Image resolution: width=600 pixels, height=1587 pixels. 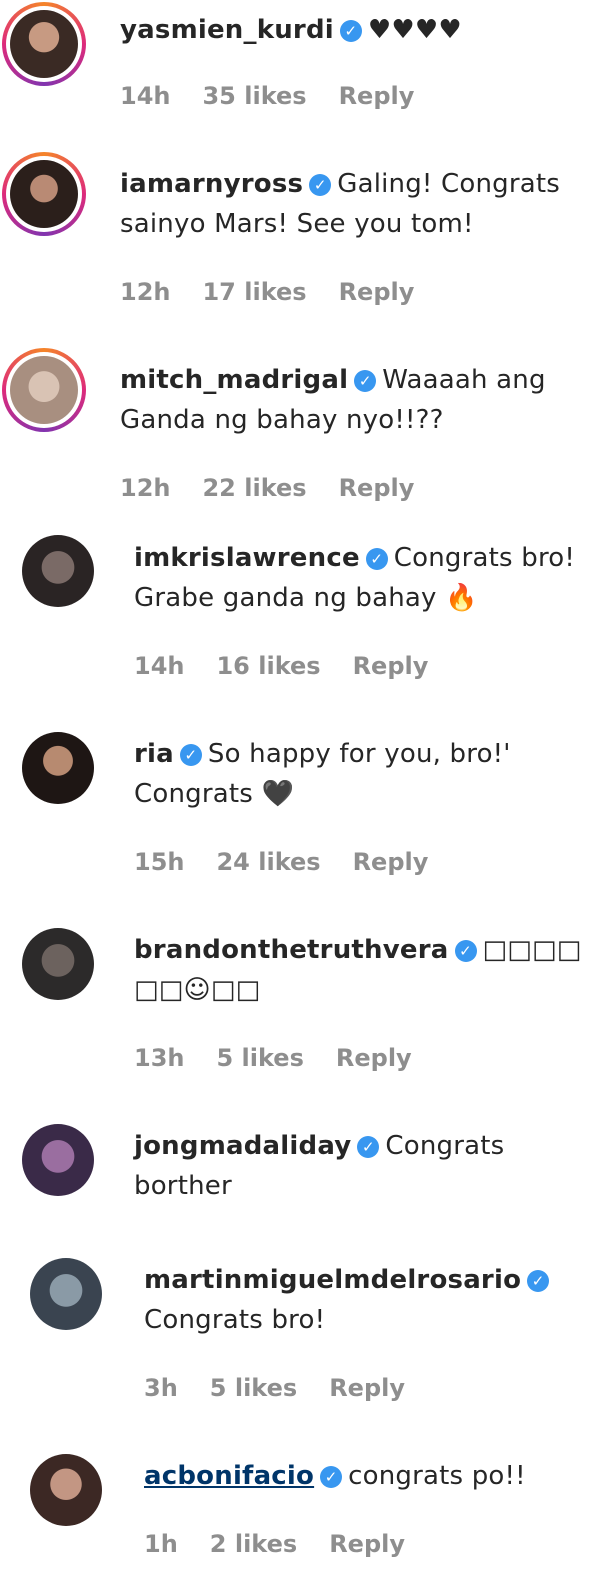 I want to click on username: iamarnyross, so click(x=211, y=184).